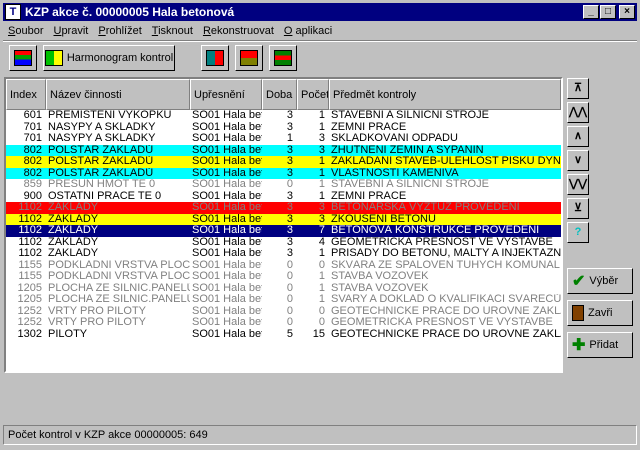 This screenshot has width=640, height=450. I want to click on menu-item-0: Soubor, so click(25, 31).